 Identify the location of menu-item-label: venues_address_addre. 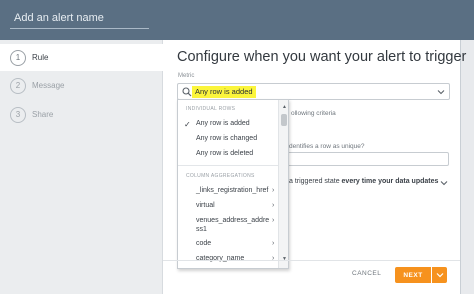
(233, 220).